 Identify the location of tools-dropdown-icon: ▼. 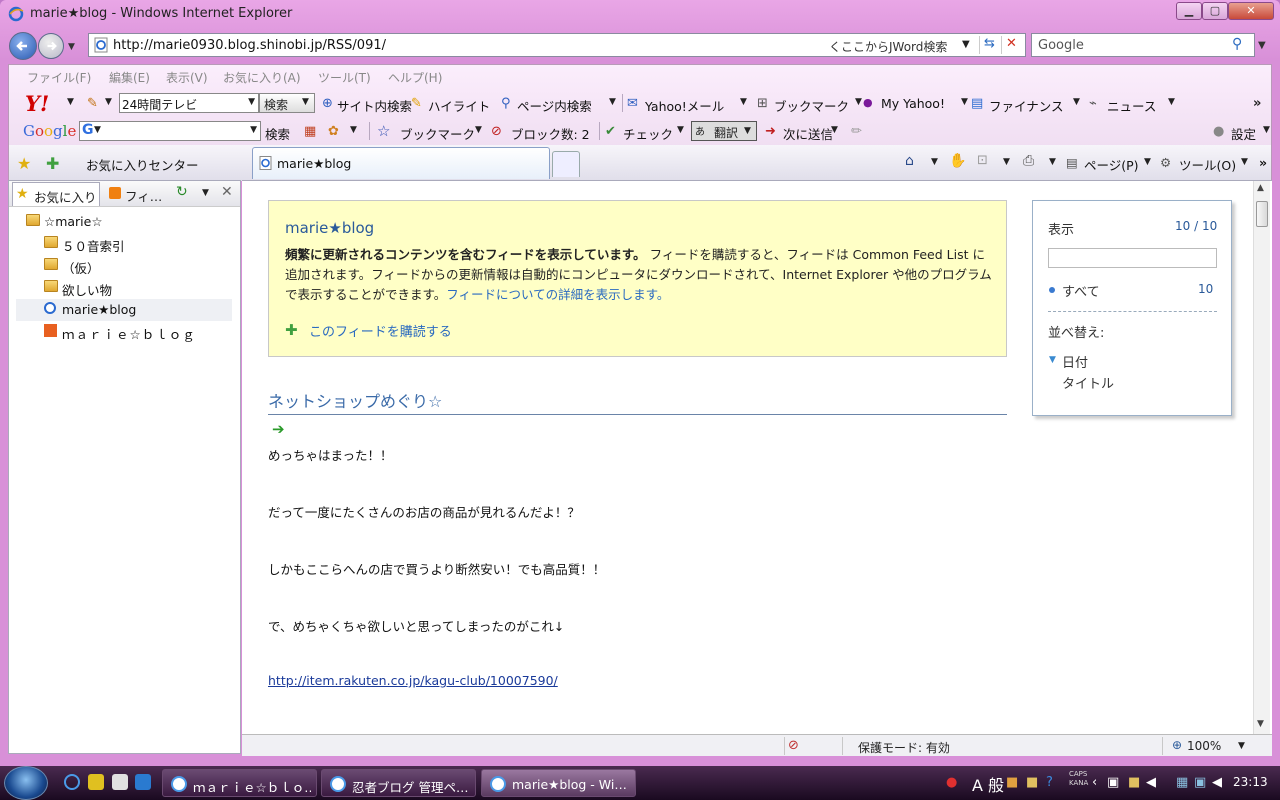
(1244, 162).